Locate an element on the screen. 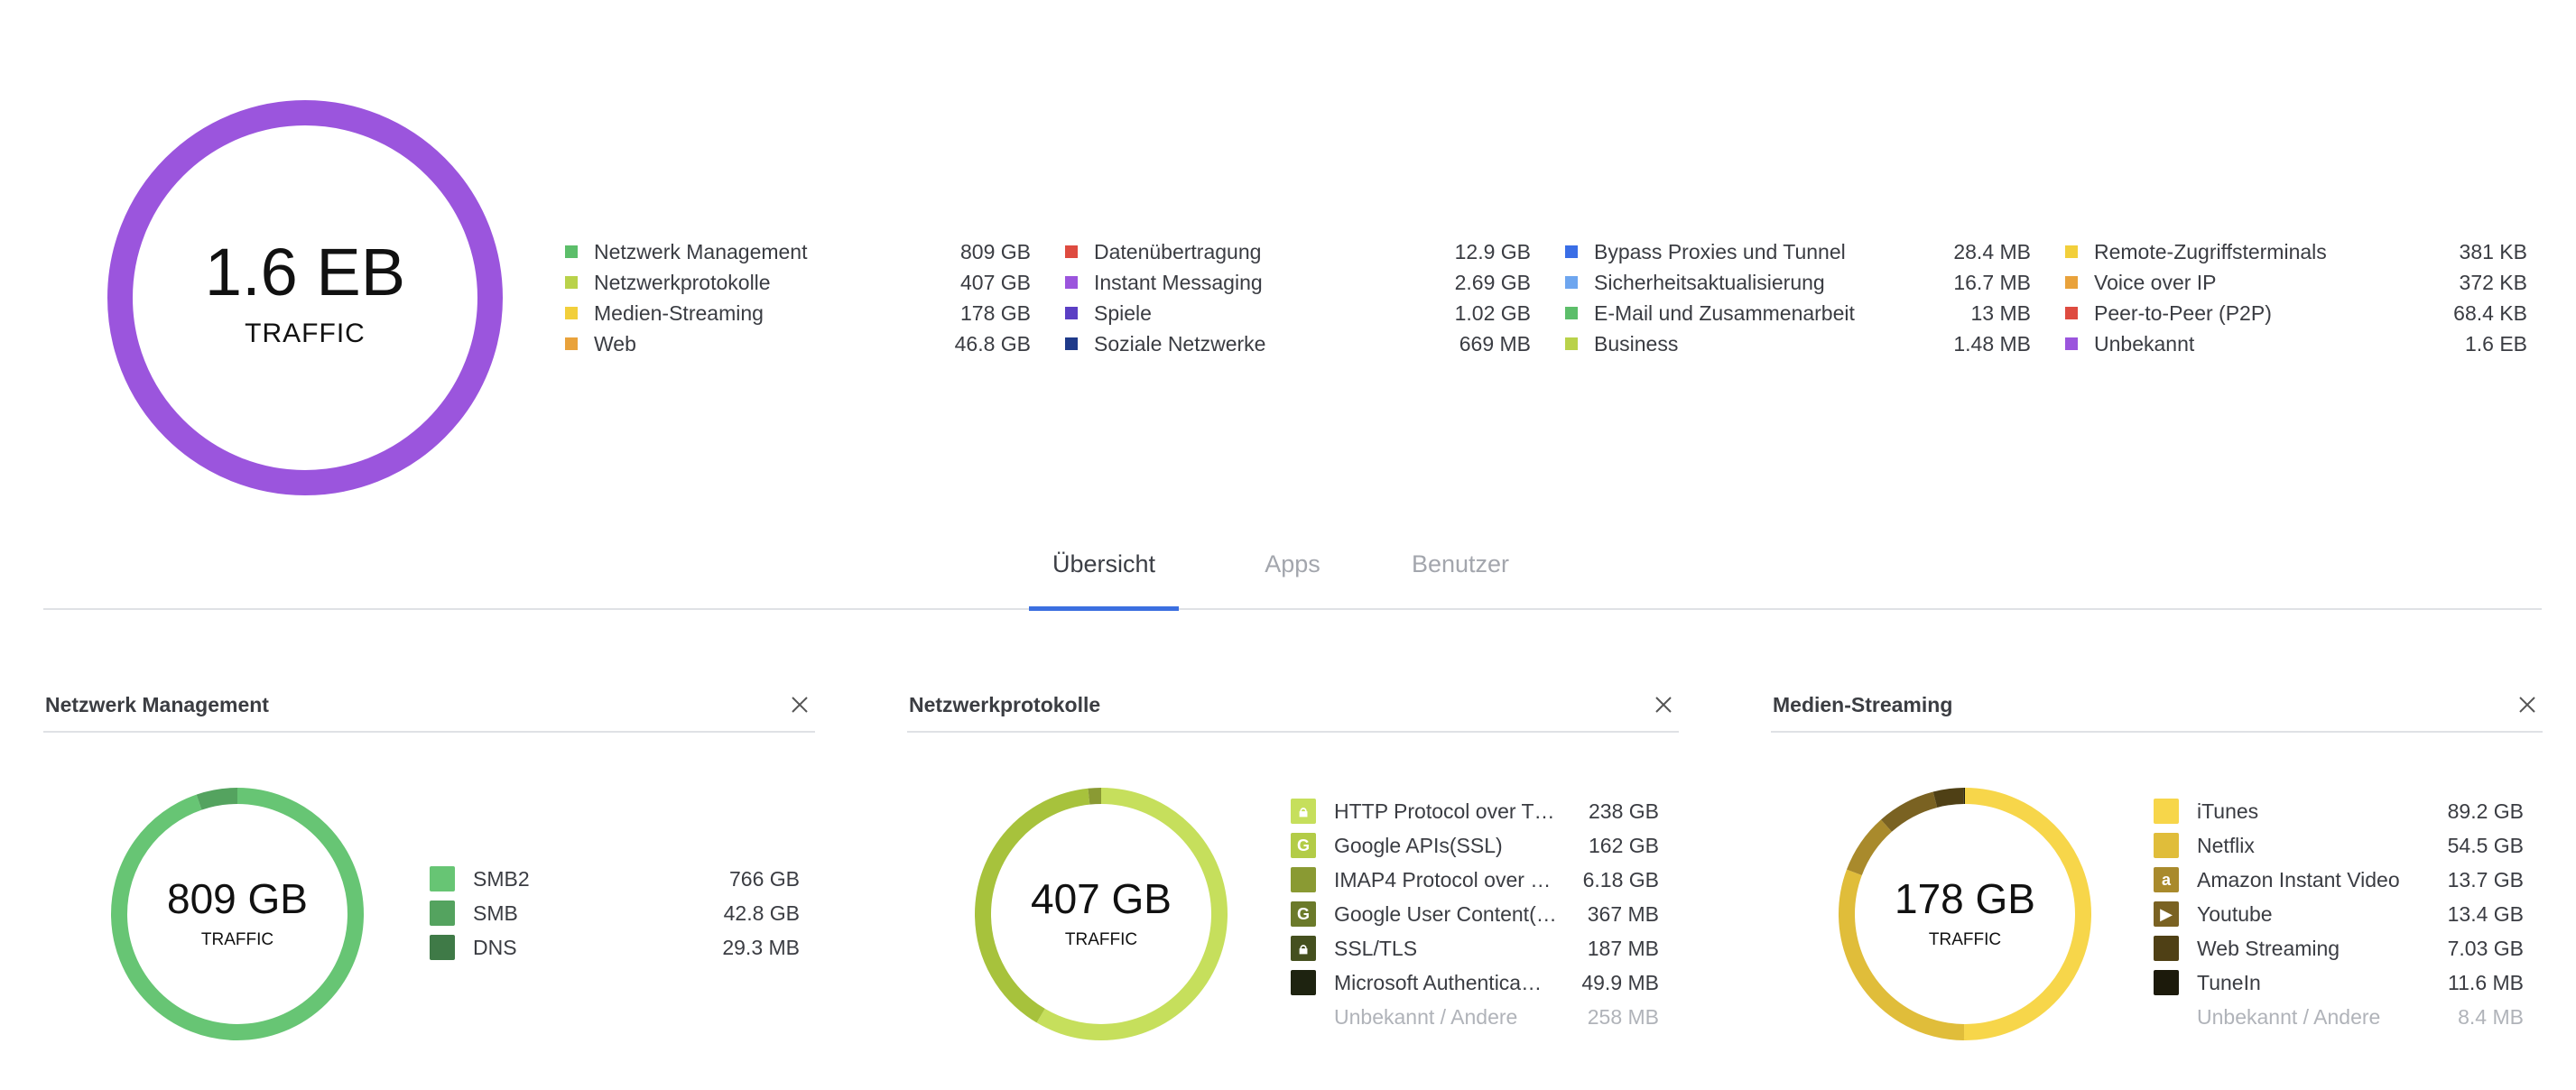  item-label: Unbekannt / Andere is located at coordinates (2289, 1016).